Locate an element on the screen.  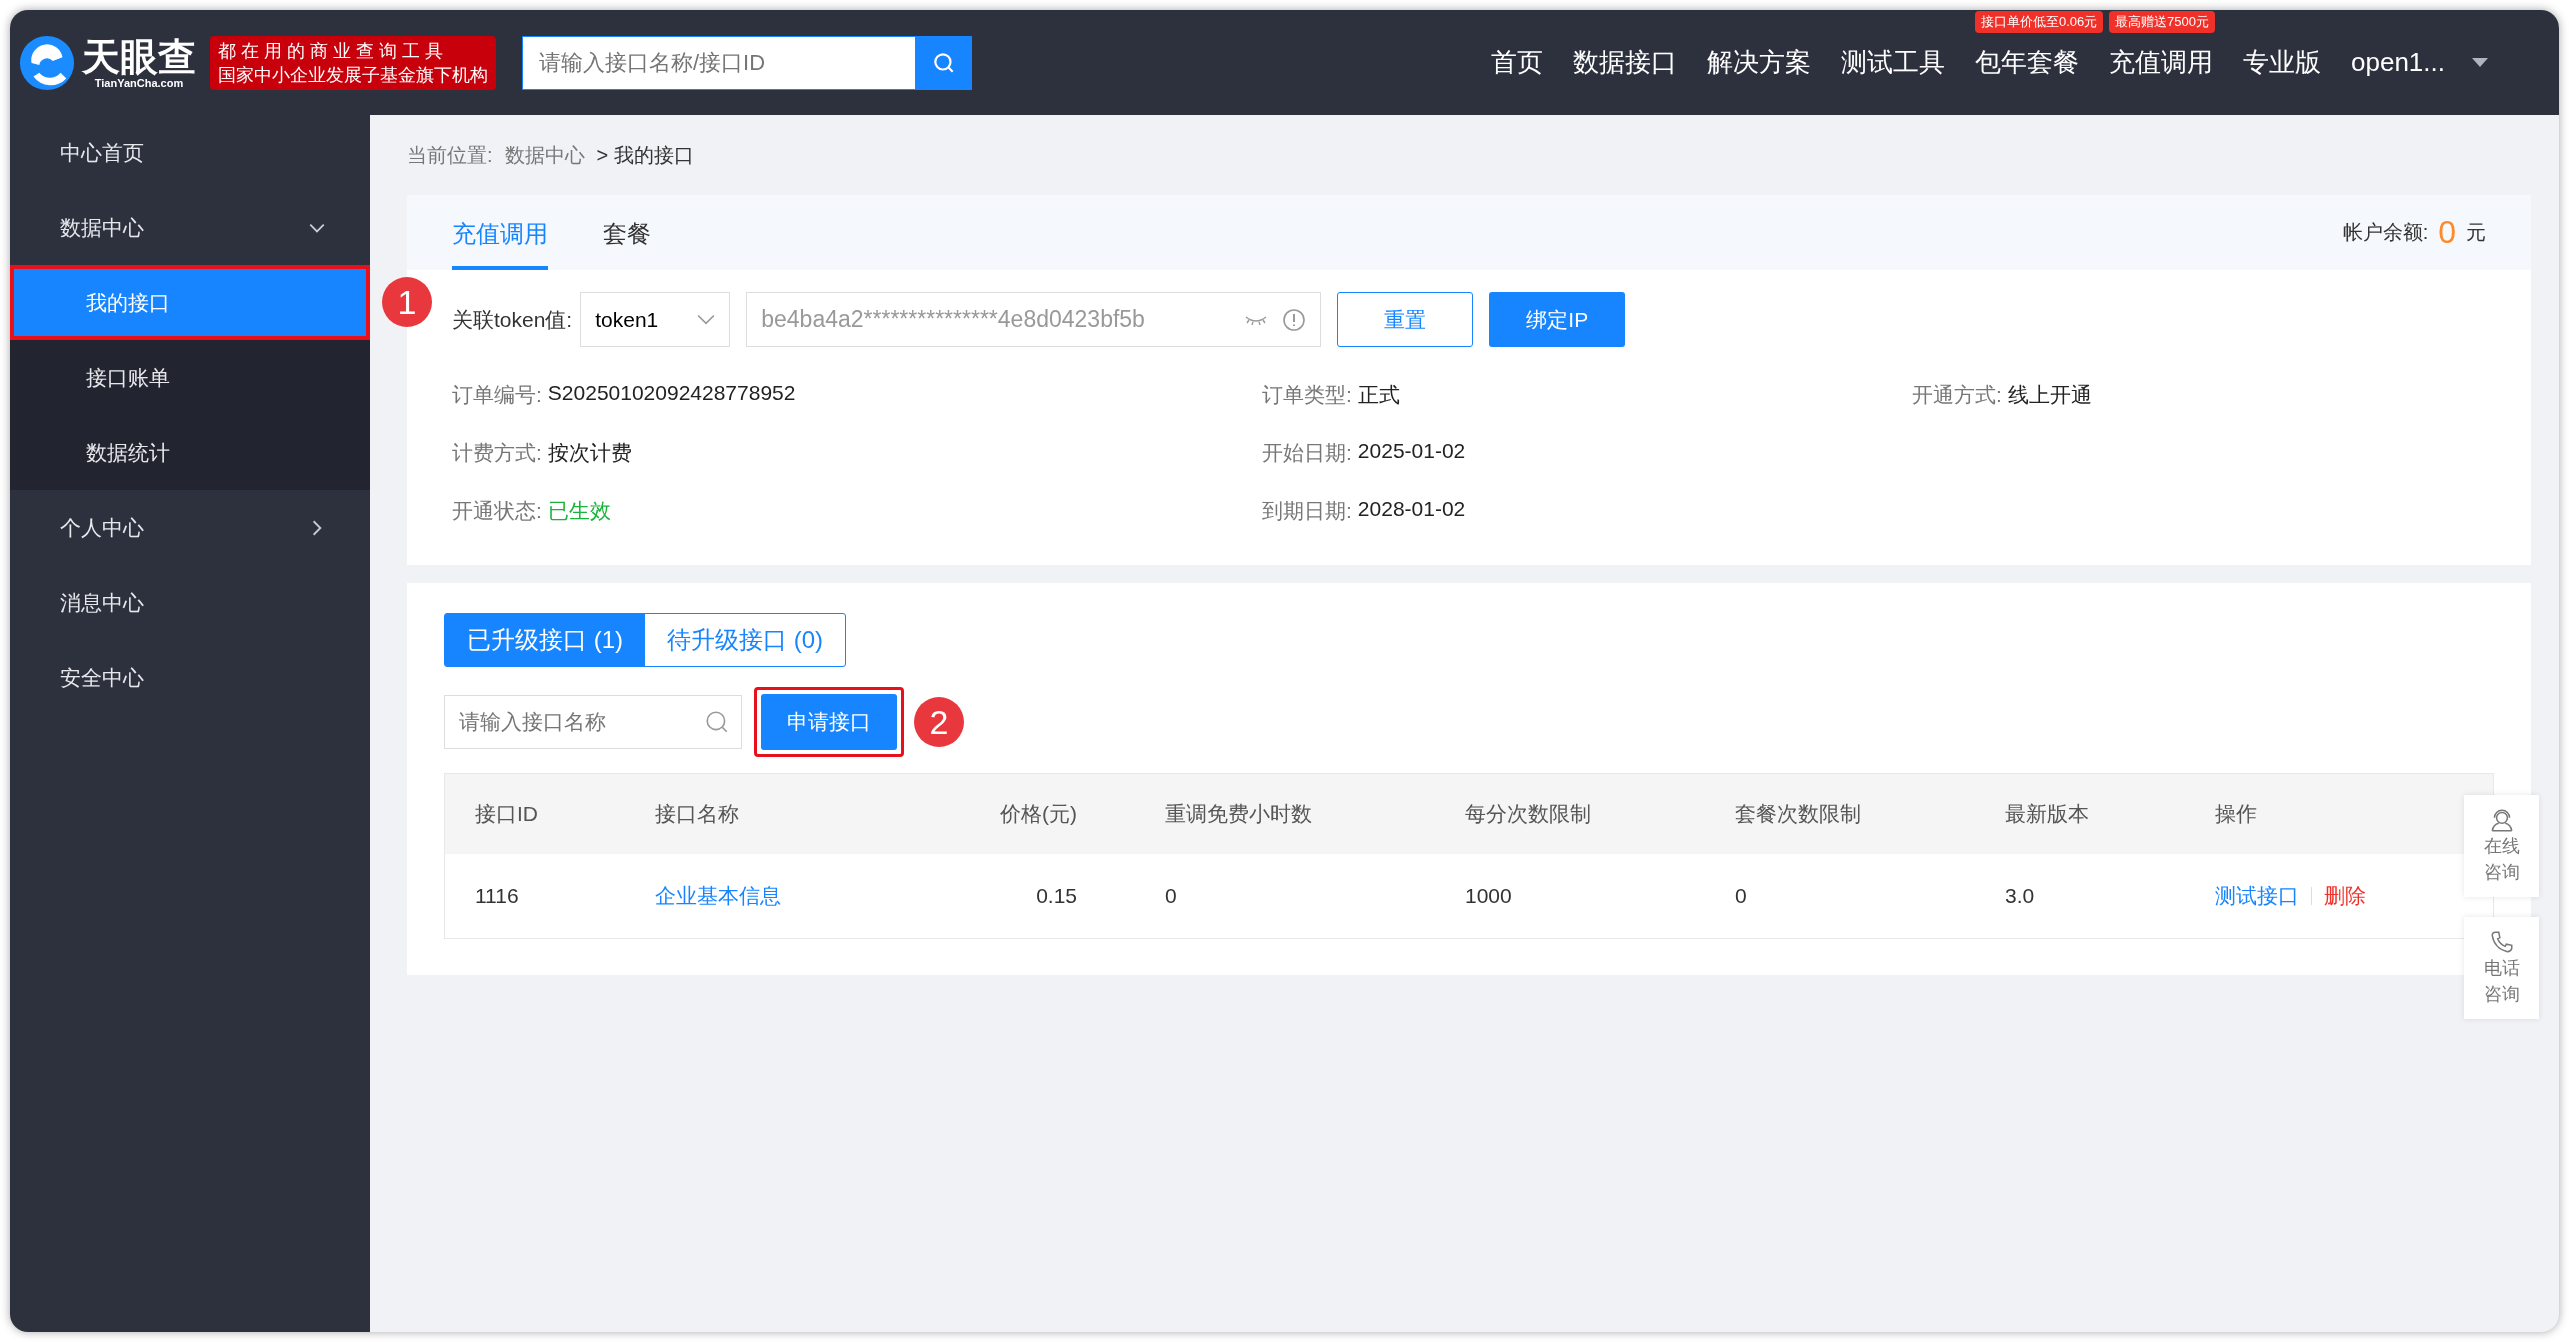
promo-badge: 最高赠送7500元 is located at coordinates (2162, 22).